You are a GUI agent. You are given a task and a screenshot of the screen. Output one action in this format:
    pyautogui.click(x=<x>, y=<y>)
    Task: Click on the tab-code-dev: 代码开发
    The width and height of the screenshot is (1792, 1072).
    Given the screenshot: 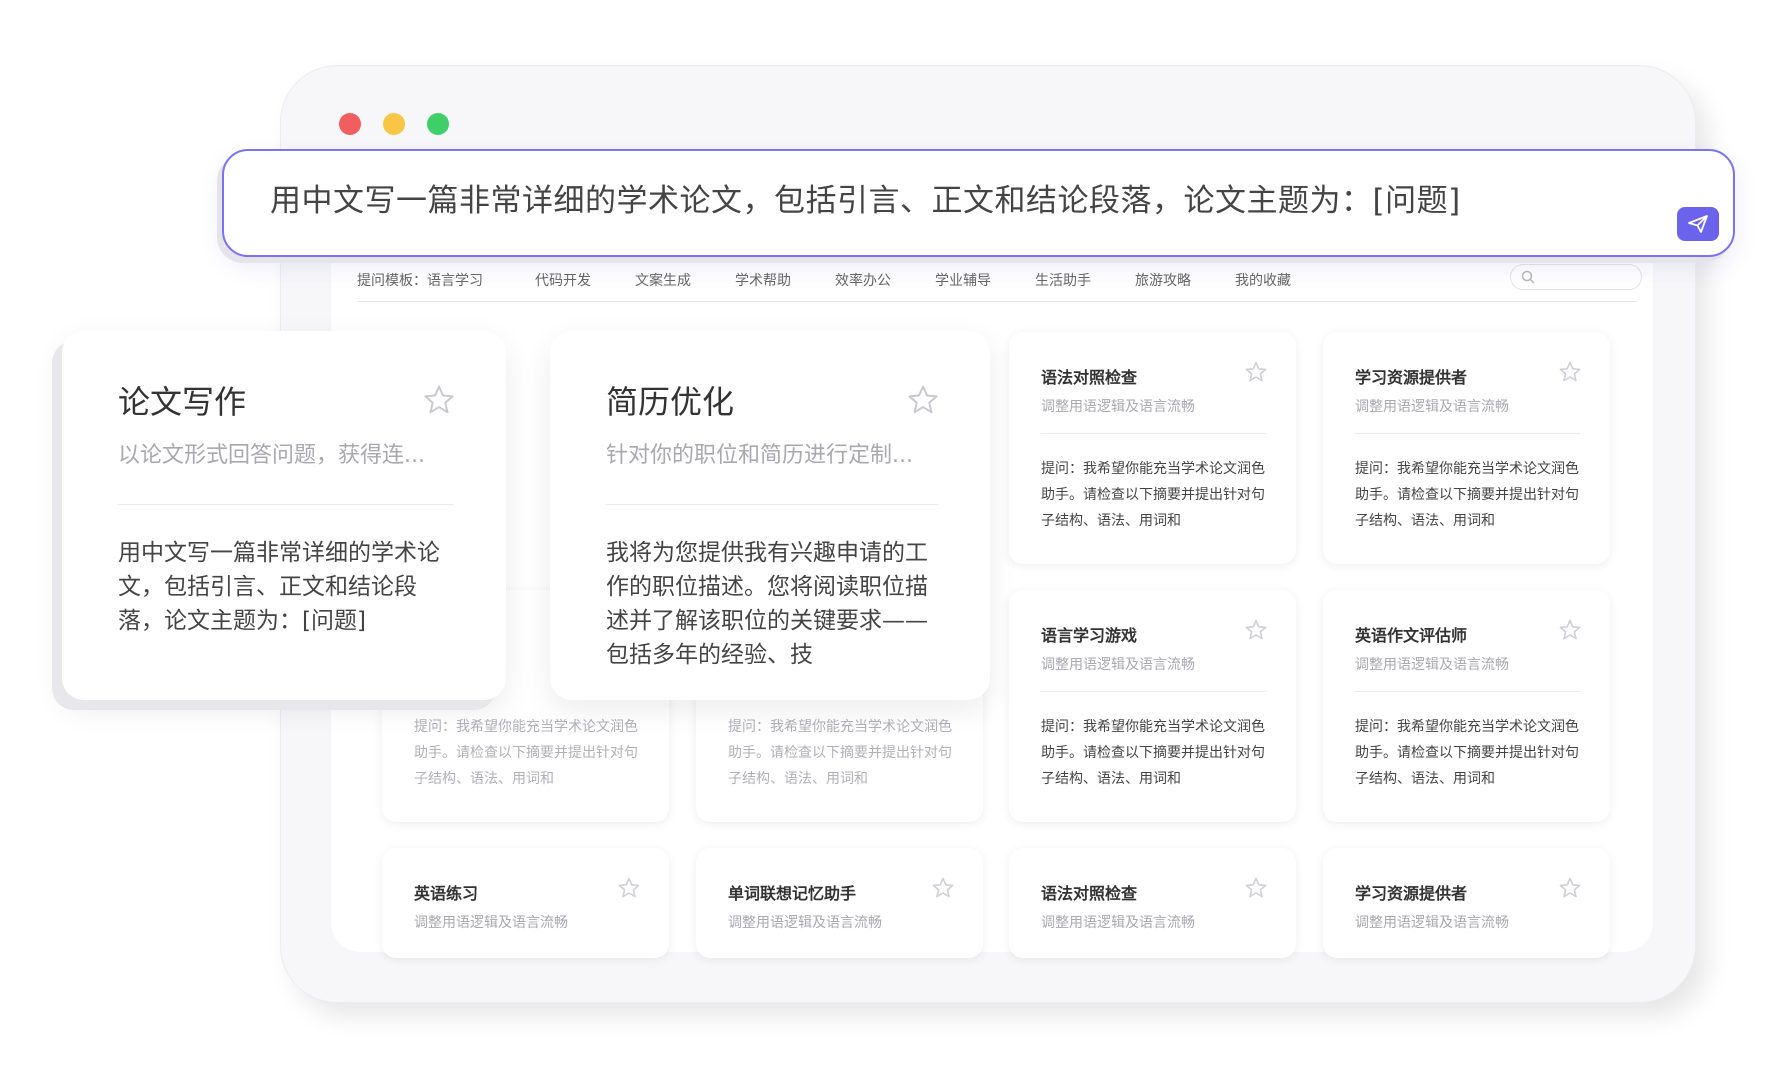 What is the action you would take?
    pyautogui.click(x=563, y=280)
    